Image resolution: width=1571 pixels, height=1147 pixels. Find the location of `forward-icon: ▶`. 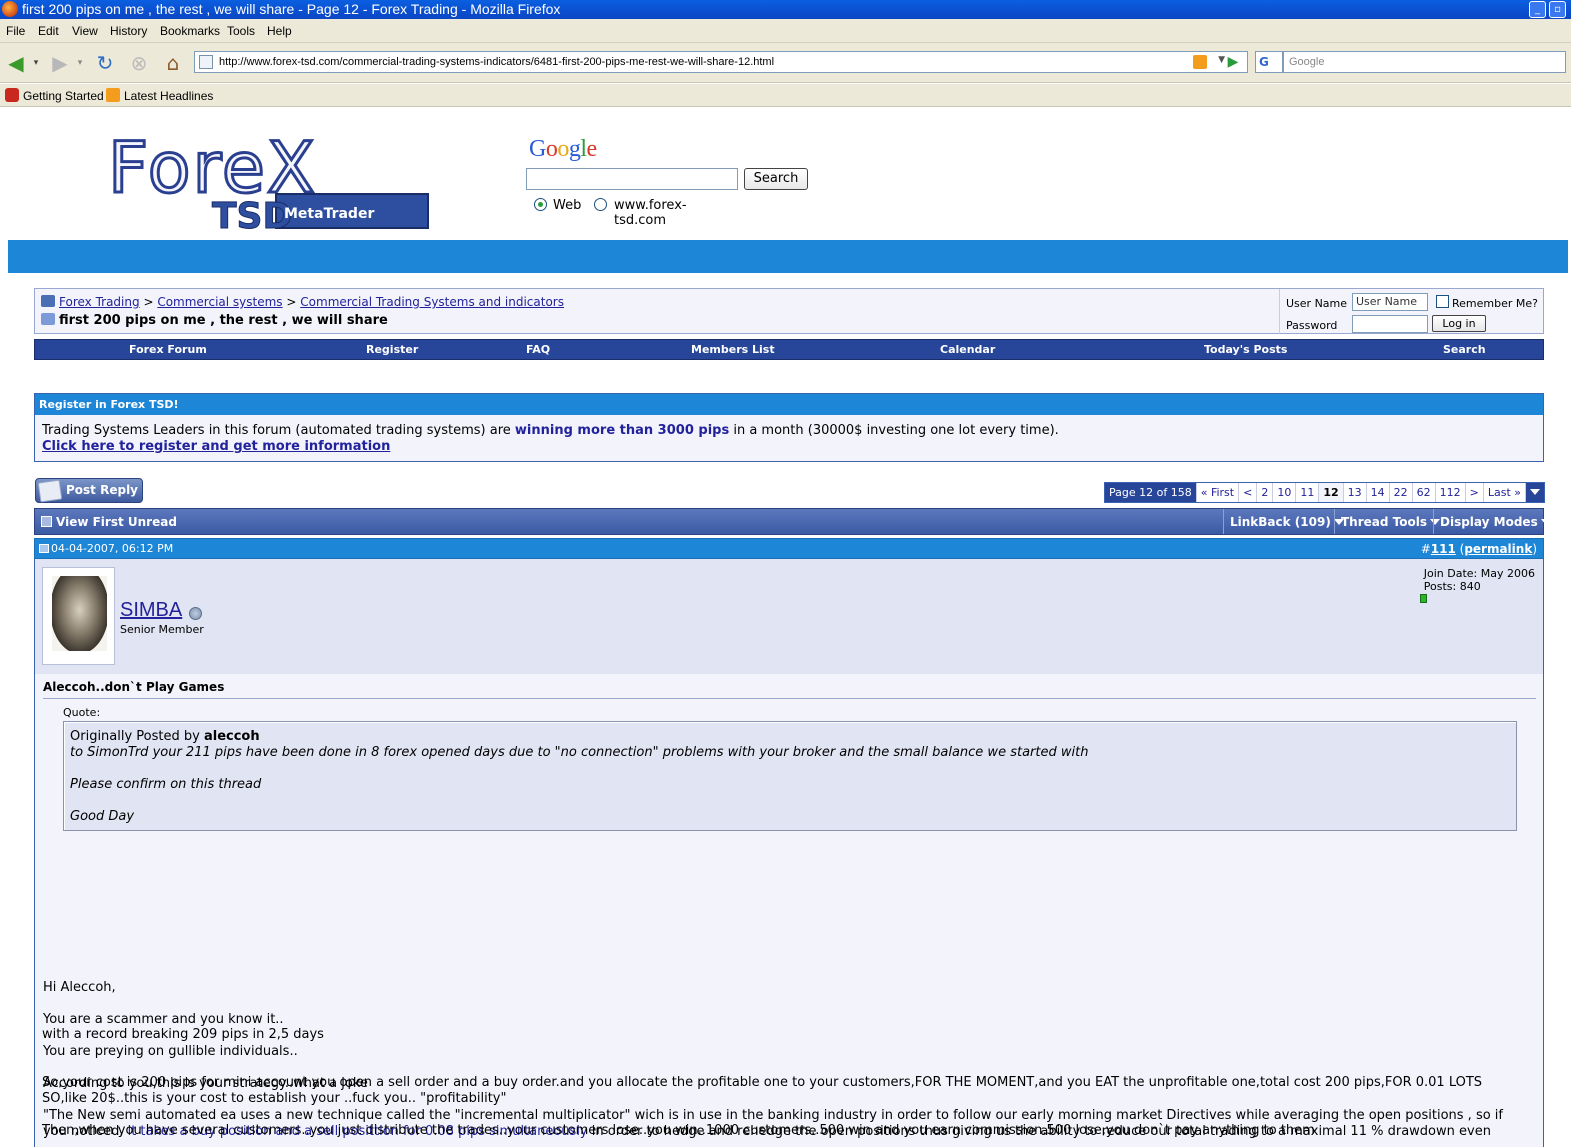

forward-icon: ▶ is located at coordinates (60, 63).